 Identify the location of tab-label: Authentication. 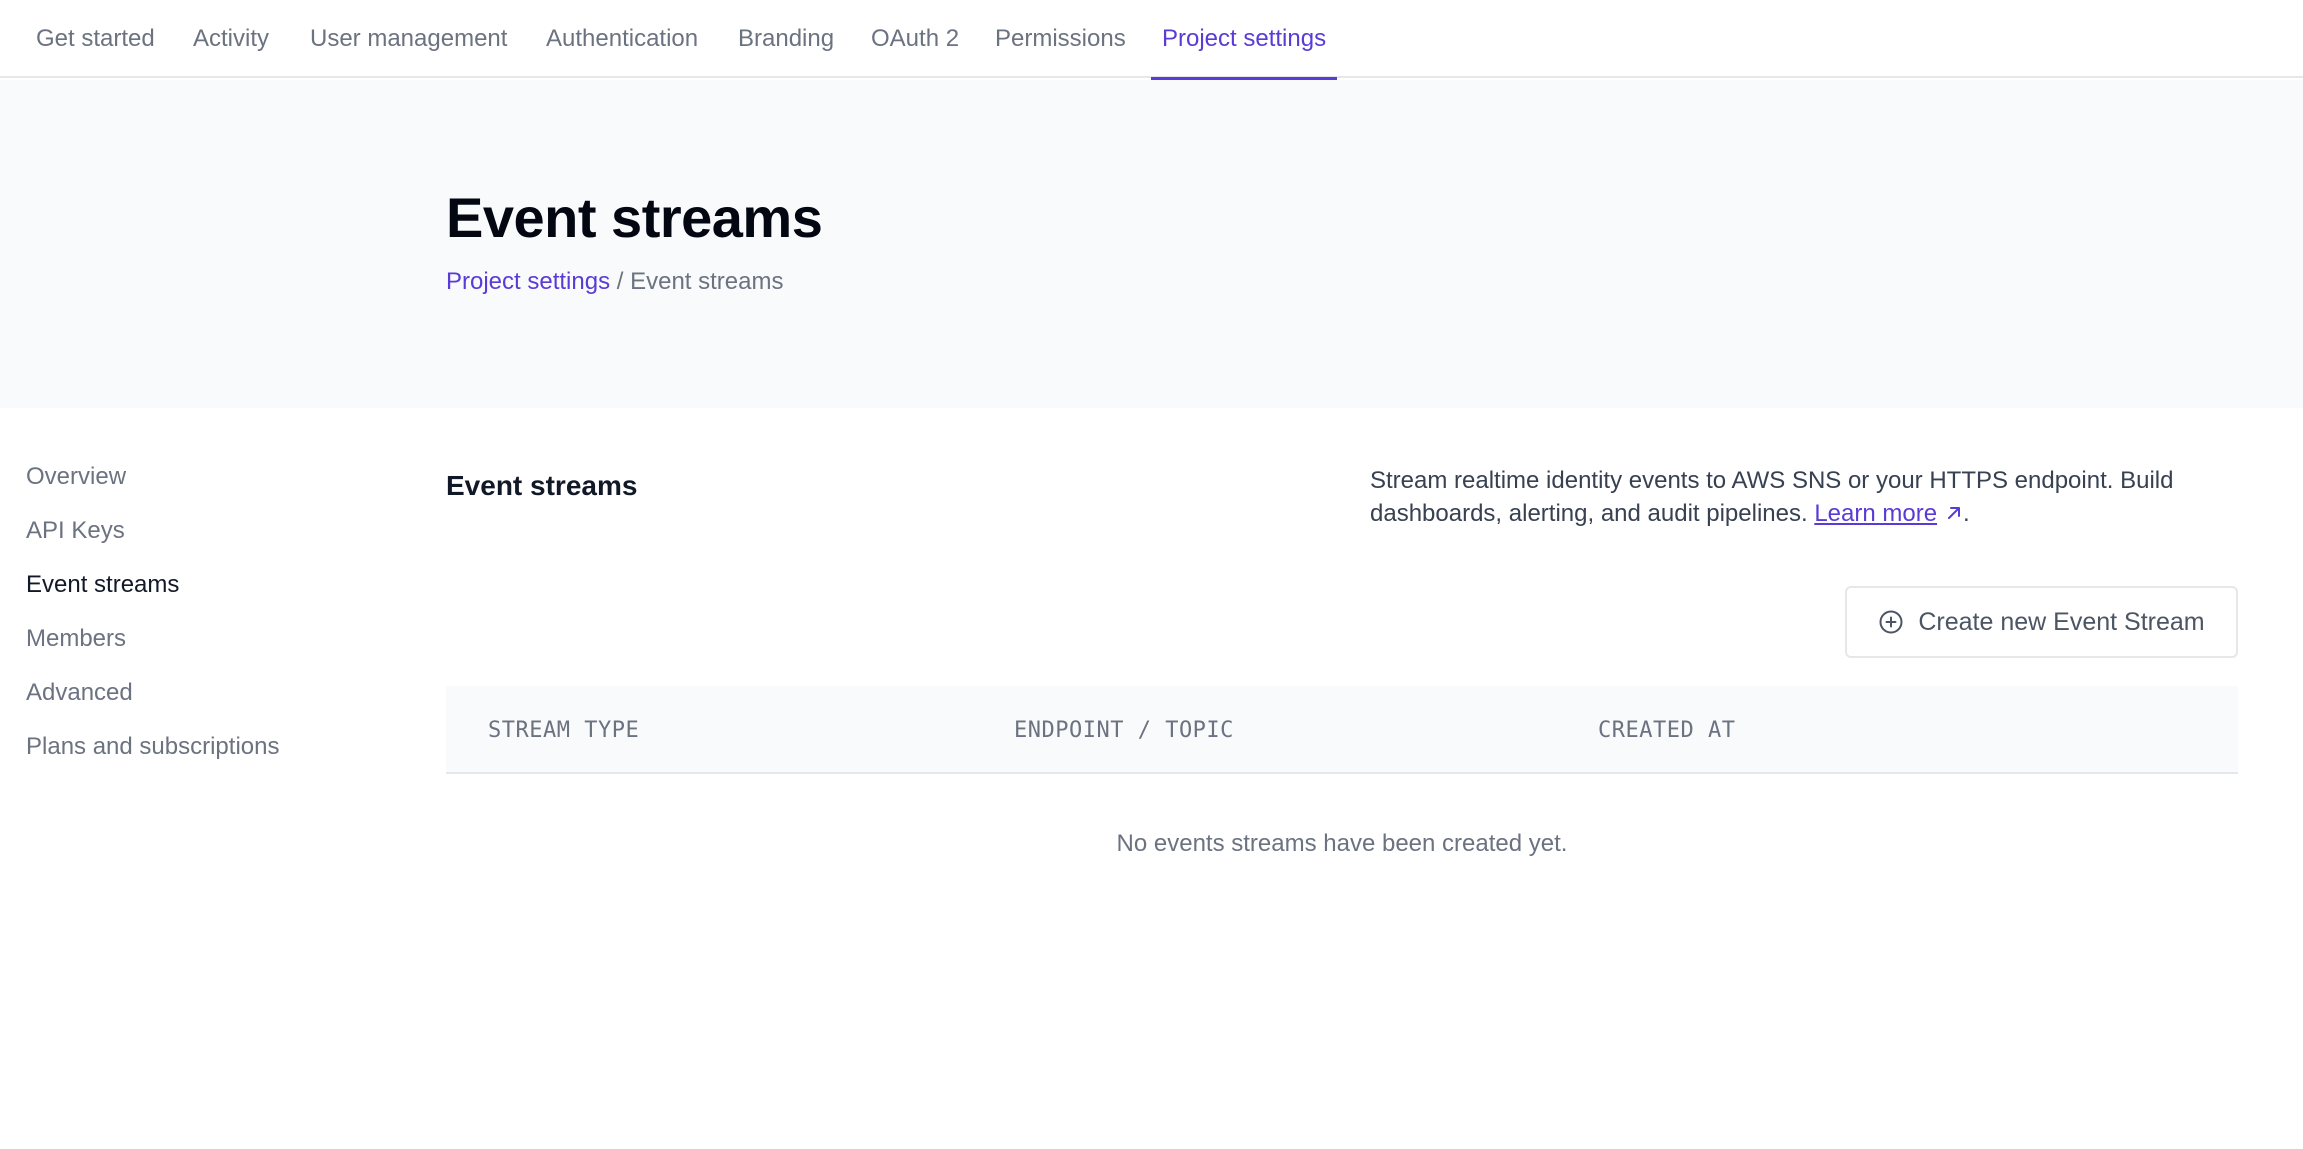
(622, 38).